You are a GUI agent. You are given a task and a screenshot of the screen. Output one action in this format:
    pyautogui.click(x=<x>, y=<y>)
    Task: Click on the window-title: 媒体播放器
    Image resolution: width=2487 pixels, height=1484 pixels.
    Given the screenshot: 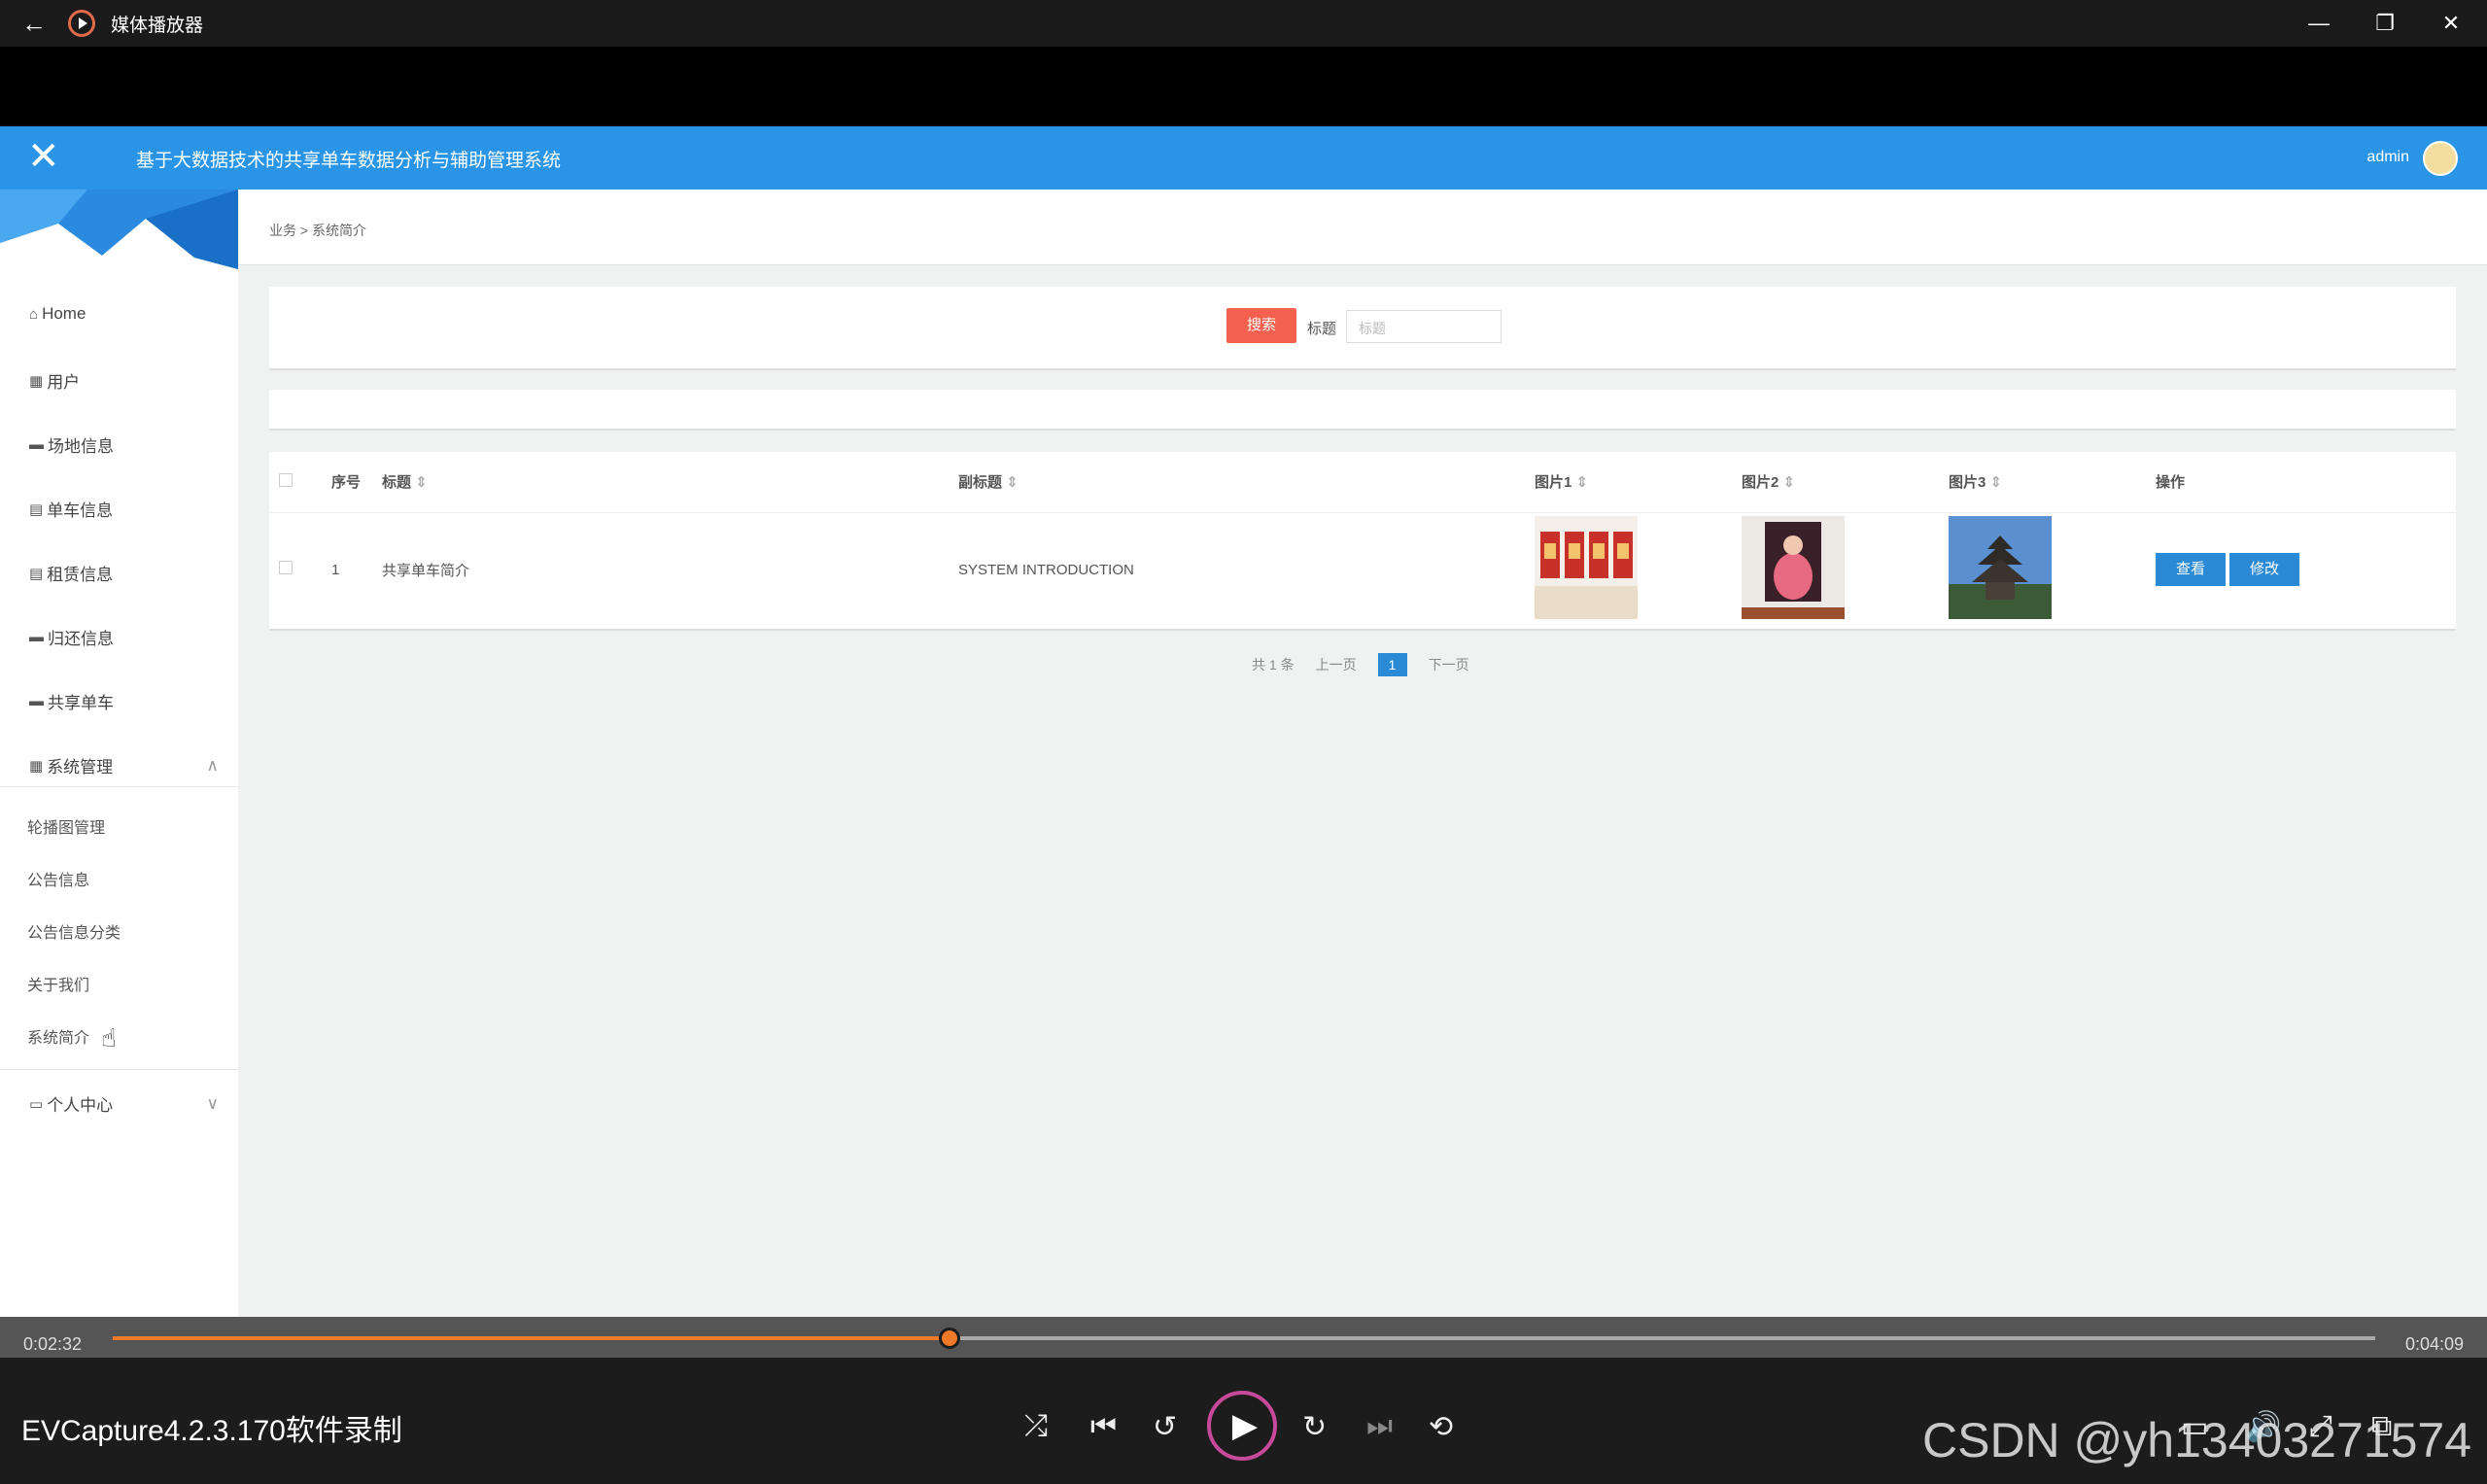 What is the action you would take?
    pyautogui.click(x=158, y=25)
    